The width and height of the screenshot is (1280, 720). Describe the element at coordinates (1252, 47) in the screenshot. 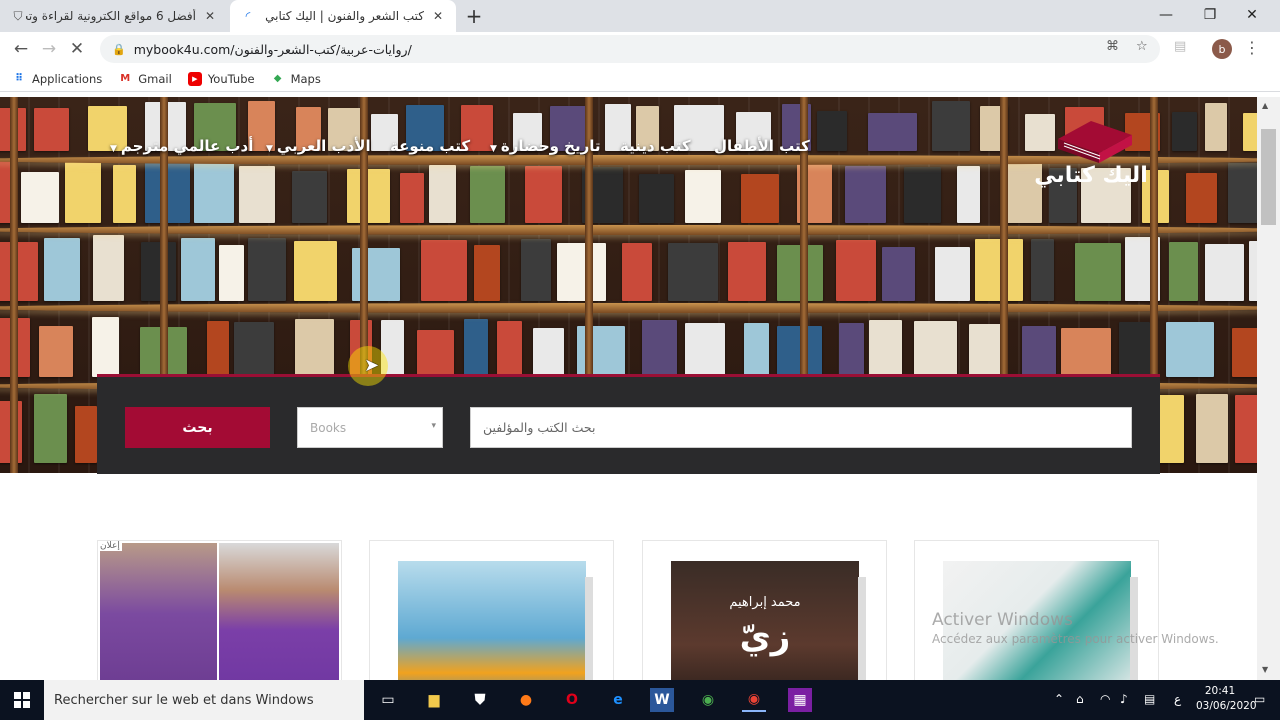

I see `more-menu-icon: ⋮` at that location.